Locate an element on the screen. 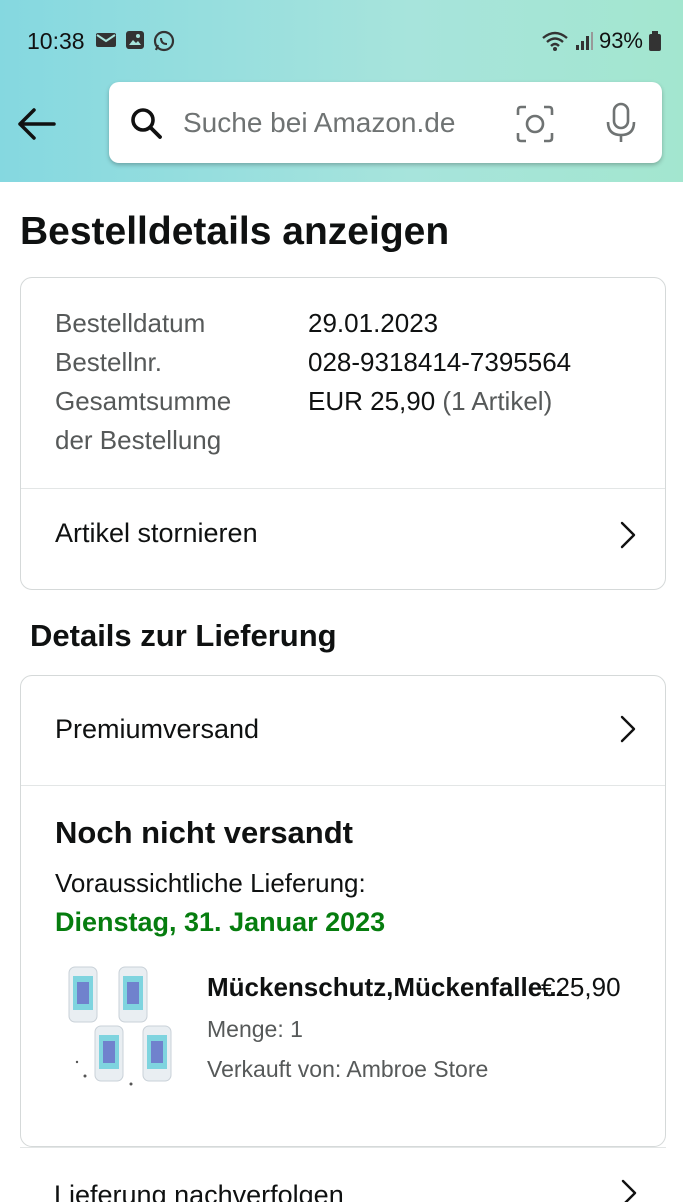 The height and width of the screenshot is (1202, 683). order-total-label-line1: Gesamtsumme is located at coordinates (143, 401).